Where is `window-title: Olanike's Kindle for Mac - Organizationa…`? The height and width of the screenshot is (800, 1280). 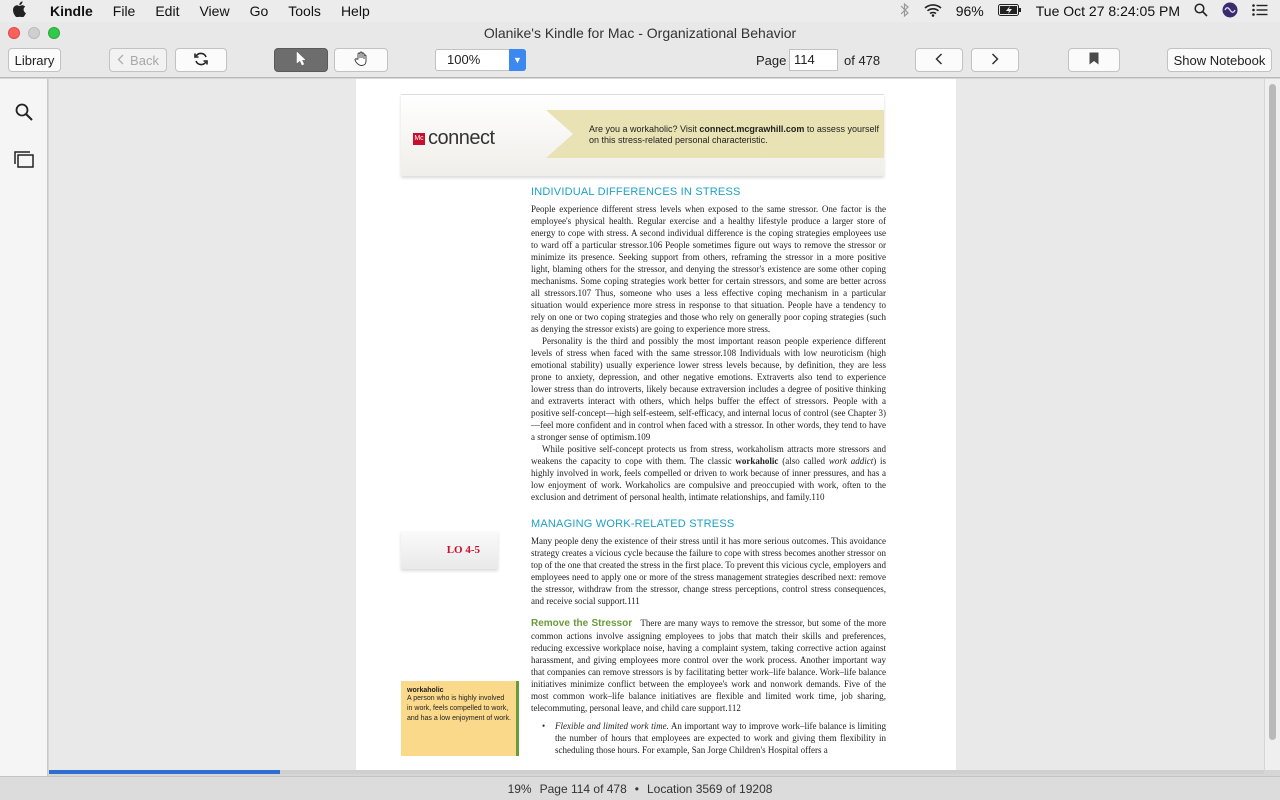
window-title: Olanike's Kindle for Mac - Organizationa… is located at coordinates (640, 33).